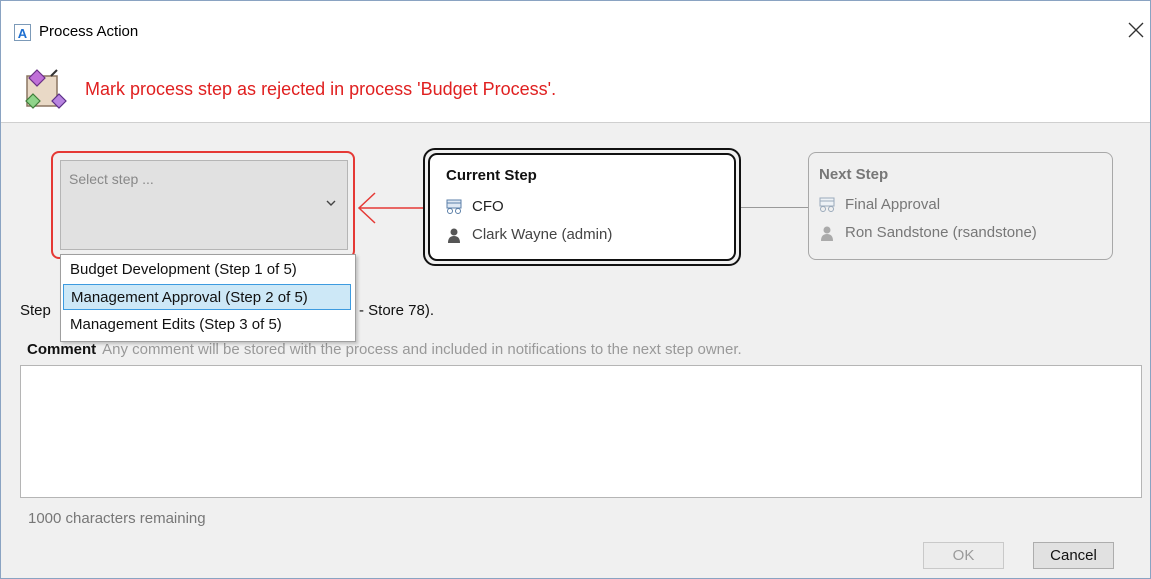  Describe the element at coordinates (575, 22) in the screenshot. I see `title-bar: A Process Action` at that location.